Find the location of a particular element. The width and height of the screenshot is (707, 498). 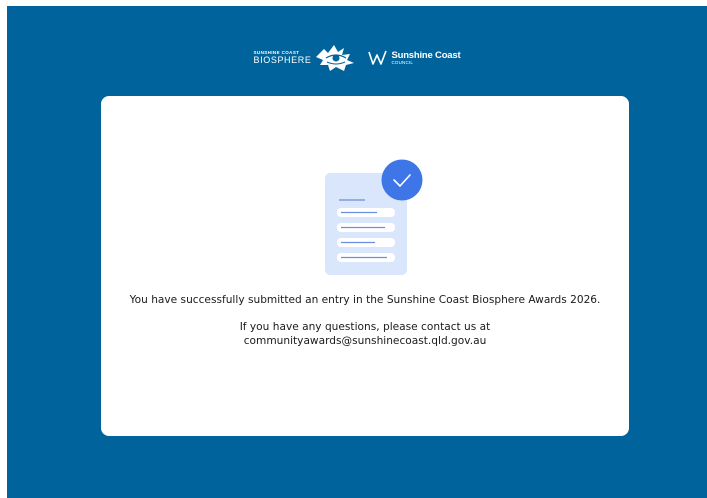

council-logo-text: Sunshine Coast COUNCIL is located at coordinates (426, 57).